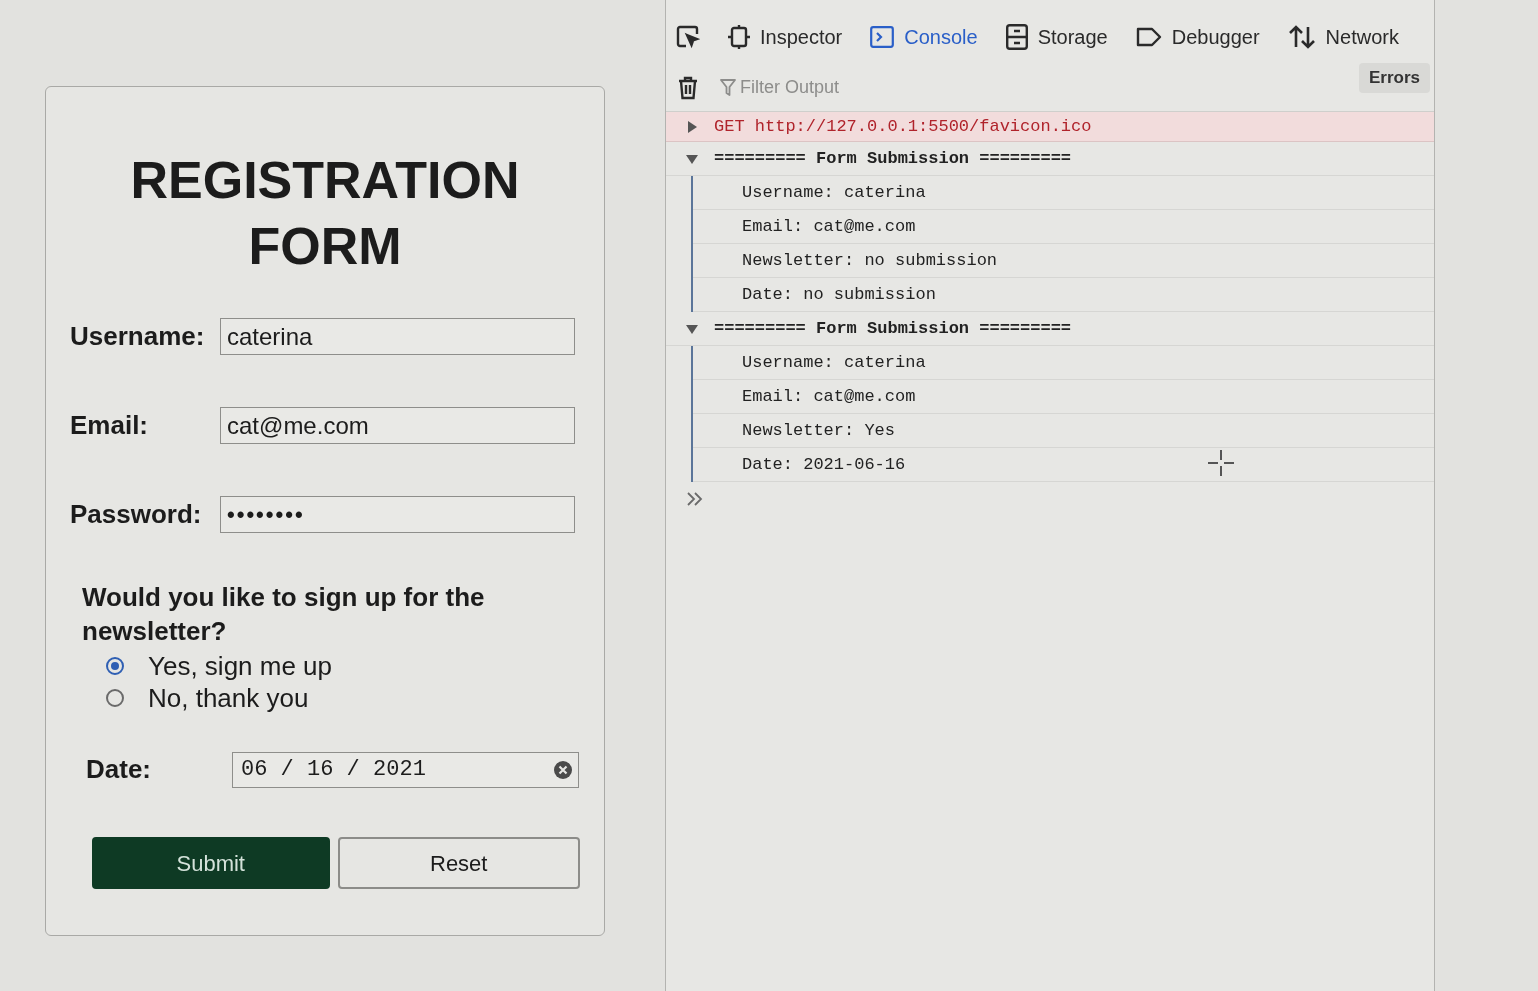 The height and width of the screenshot is (991, 1538). Describe the element at coordinates (1221, 463) in the screenshot. I see `crosshair-cursor-icon` at that location.